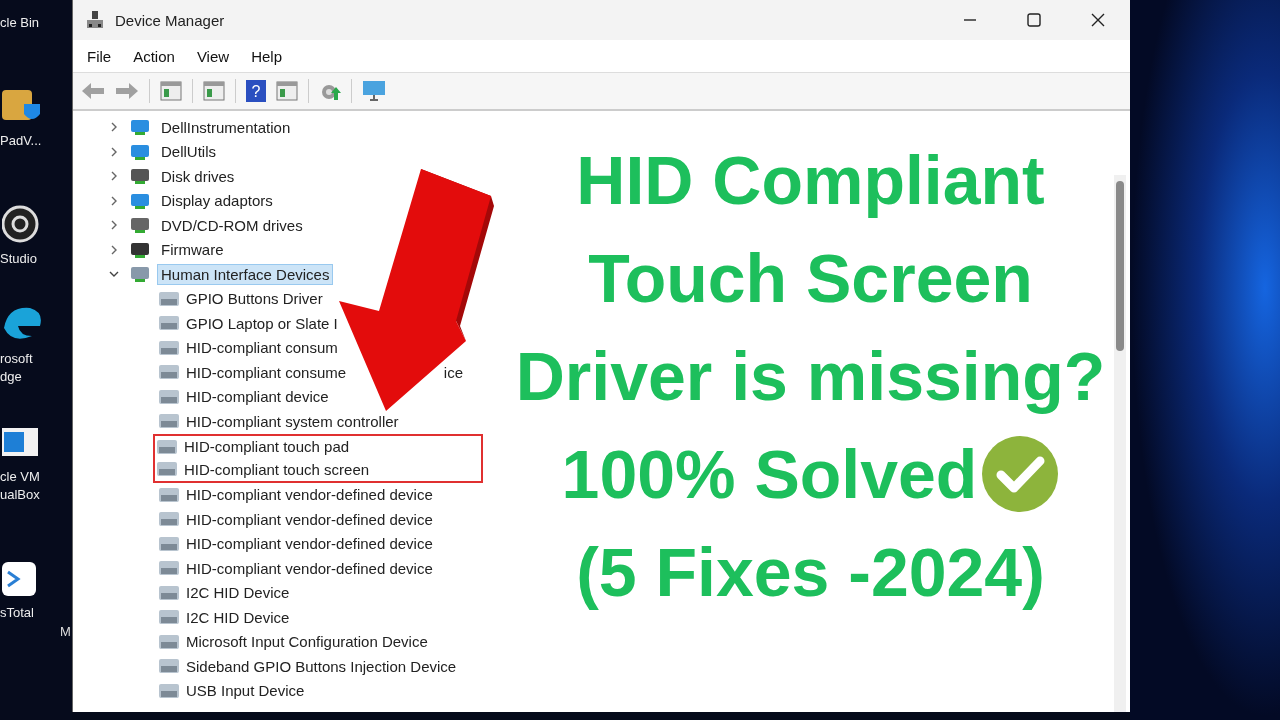  Describe the element at coordinates (17, 613) in the screenshot. I see `desktop-icon-label: sTotal` at that location.